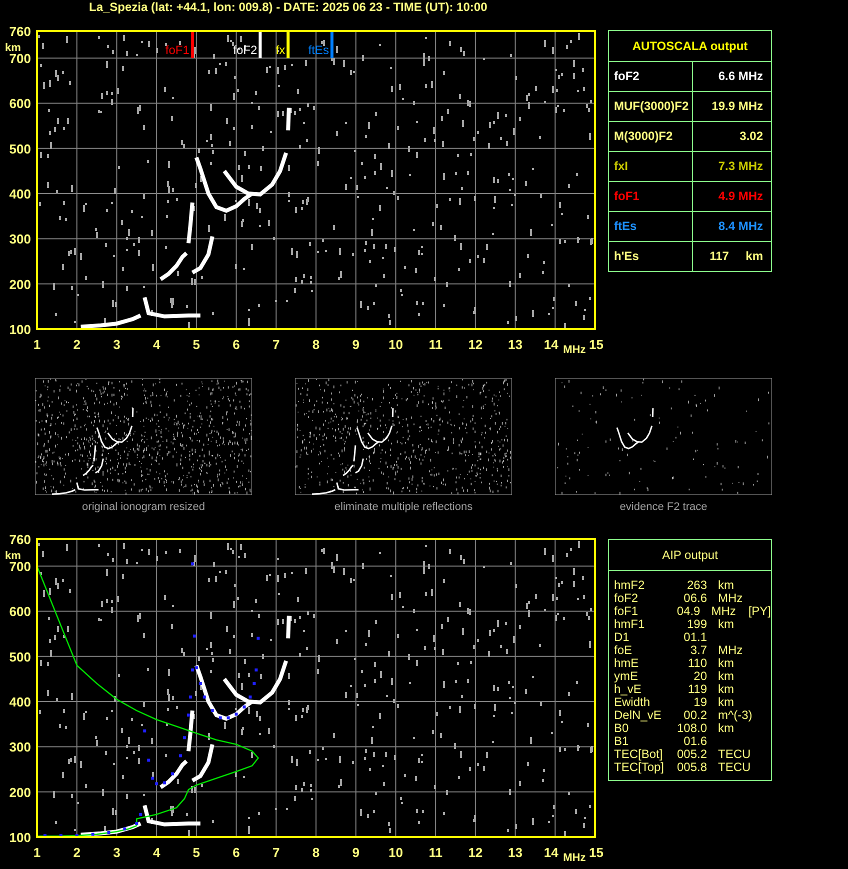  Describe the element at coordinates (622, 637) in the screenshot. I see `parameter-name: D1` at that location.